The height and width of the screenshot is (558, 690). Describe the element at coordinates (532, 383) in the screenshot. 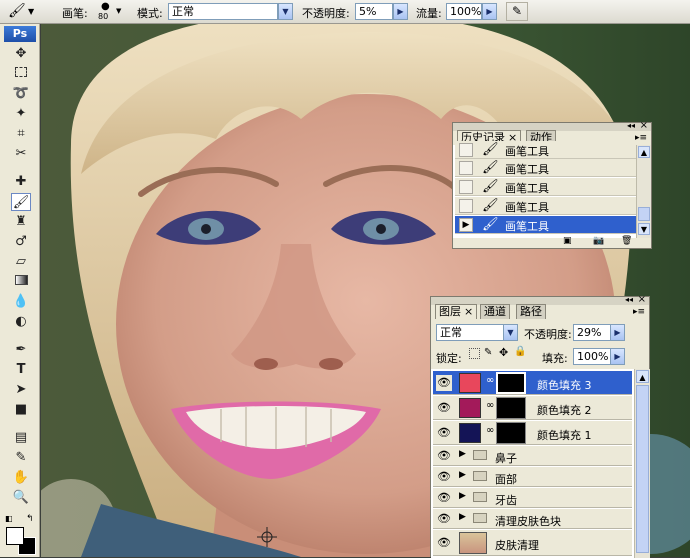

I see `layer-row-selected: 👁 ∞ 颜色填充 3` at that location.